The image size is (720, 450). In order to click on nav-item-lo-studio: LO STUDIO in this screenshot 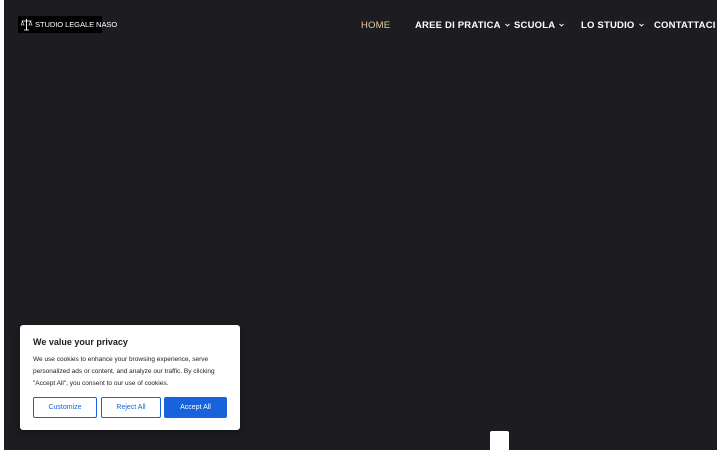, I will do `click(612, 25)`.